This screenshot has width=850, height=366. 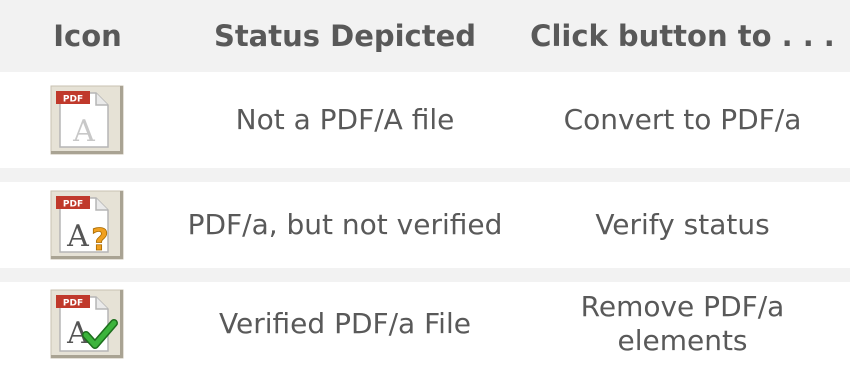 What do you see at coordinates (682, 36) in the screenshot?
I see `header-action: Click button to . . .` at bounding box center [682, 36].